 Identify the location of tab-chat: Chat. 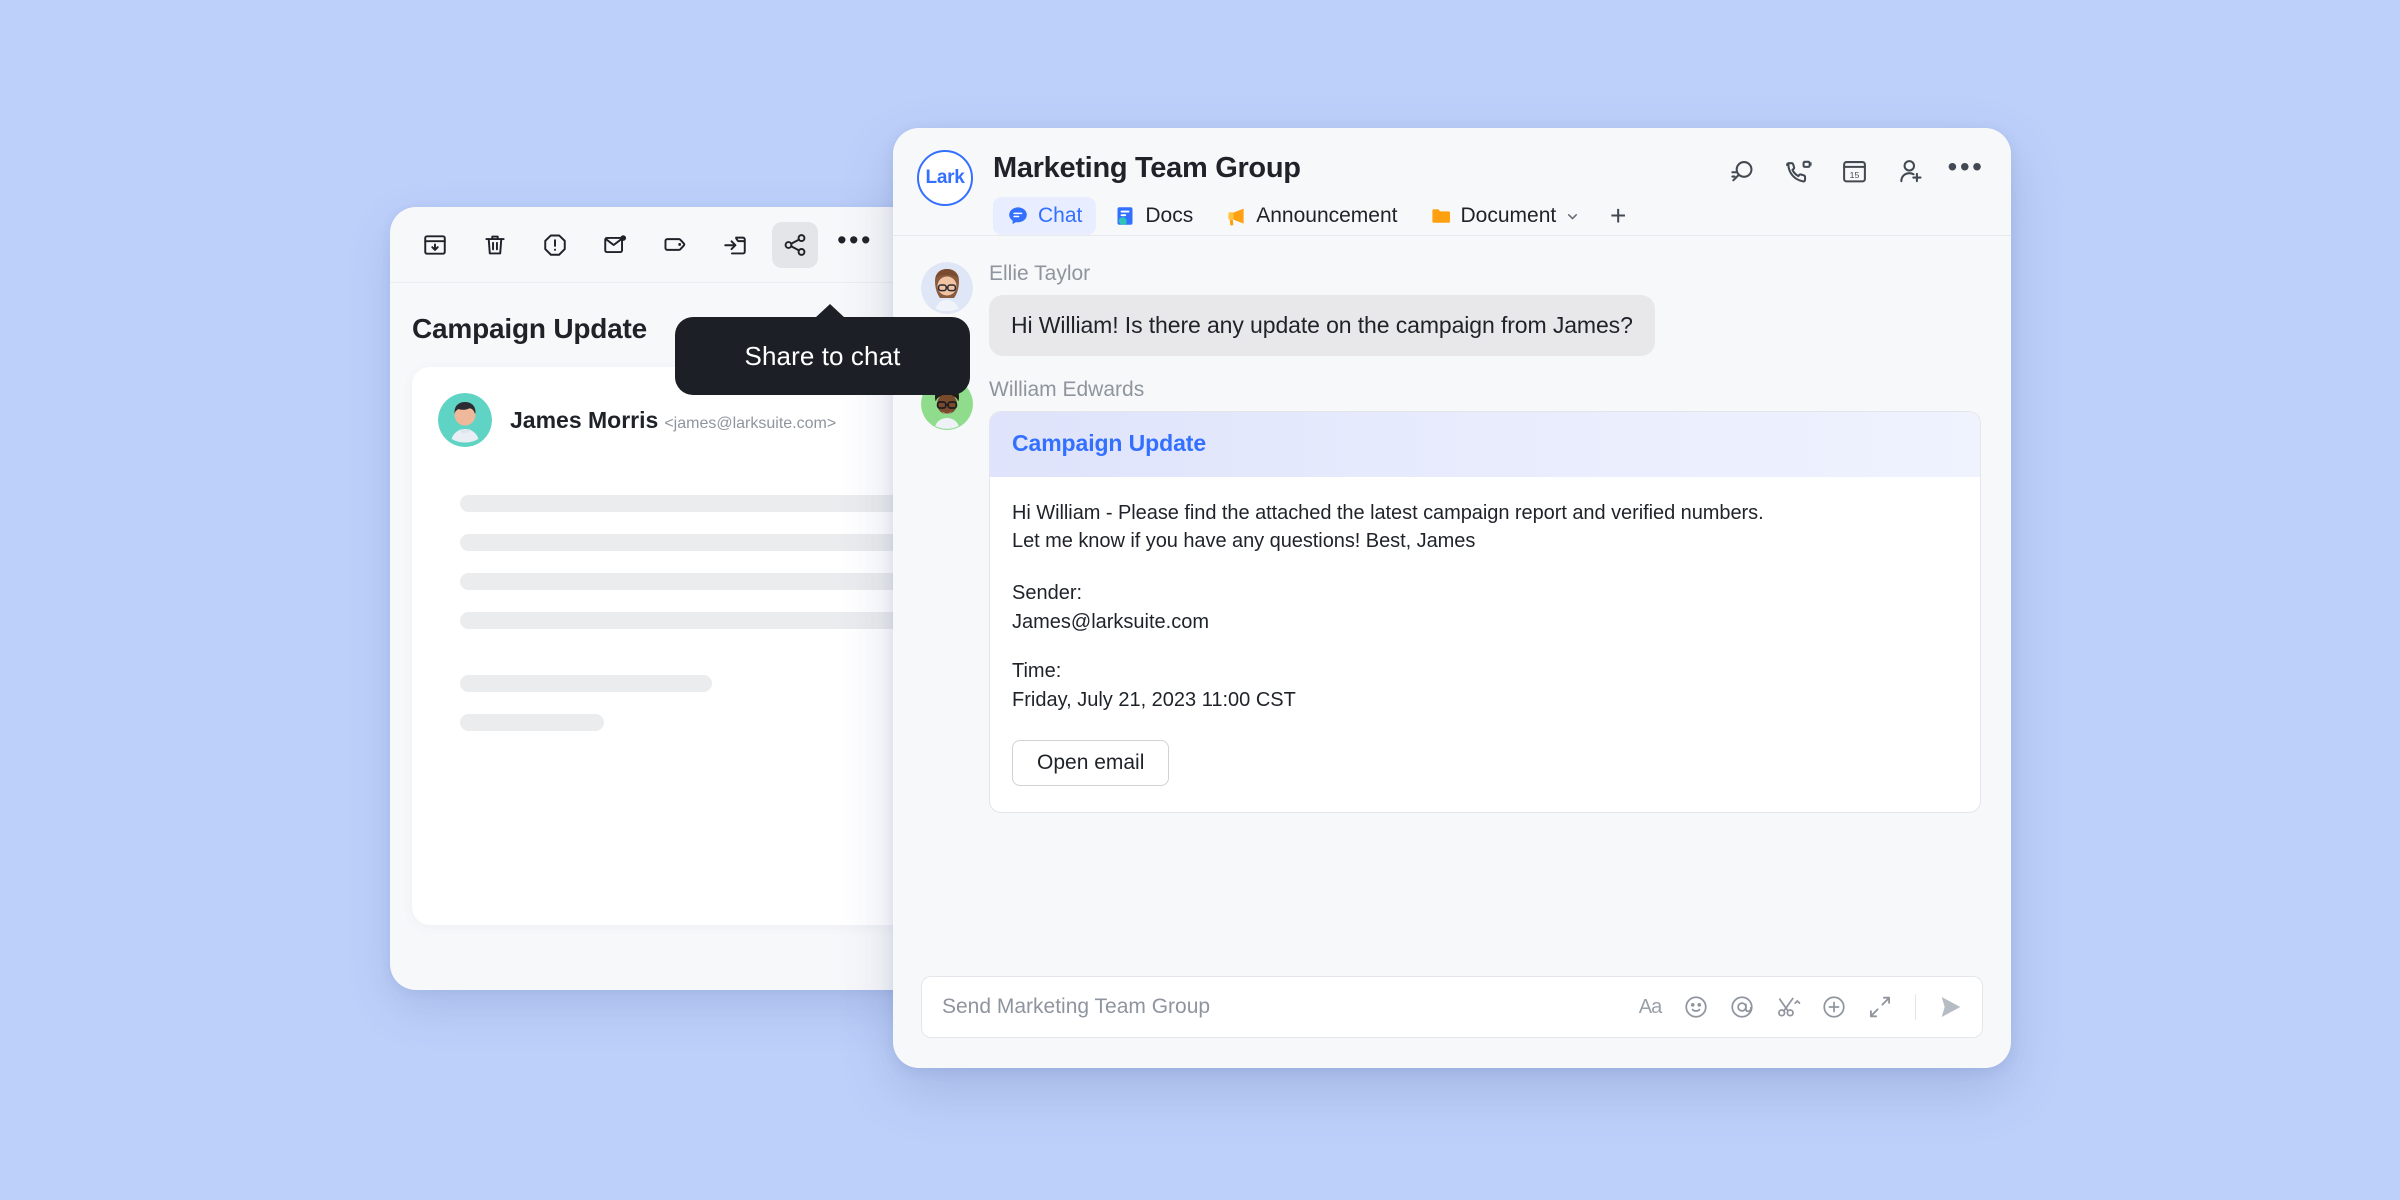
(1045, 216).